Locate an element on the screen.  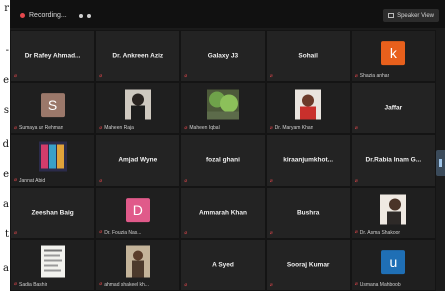
participant-label: ⌀ Maheen Raja is located at coordinates (116, 128).